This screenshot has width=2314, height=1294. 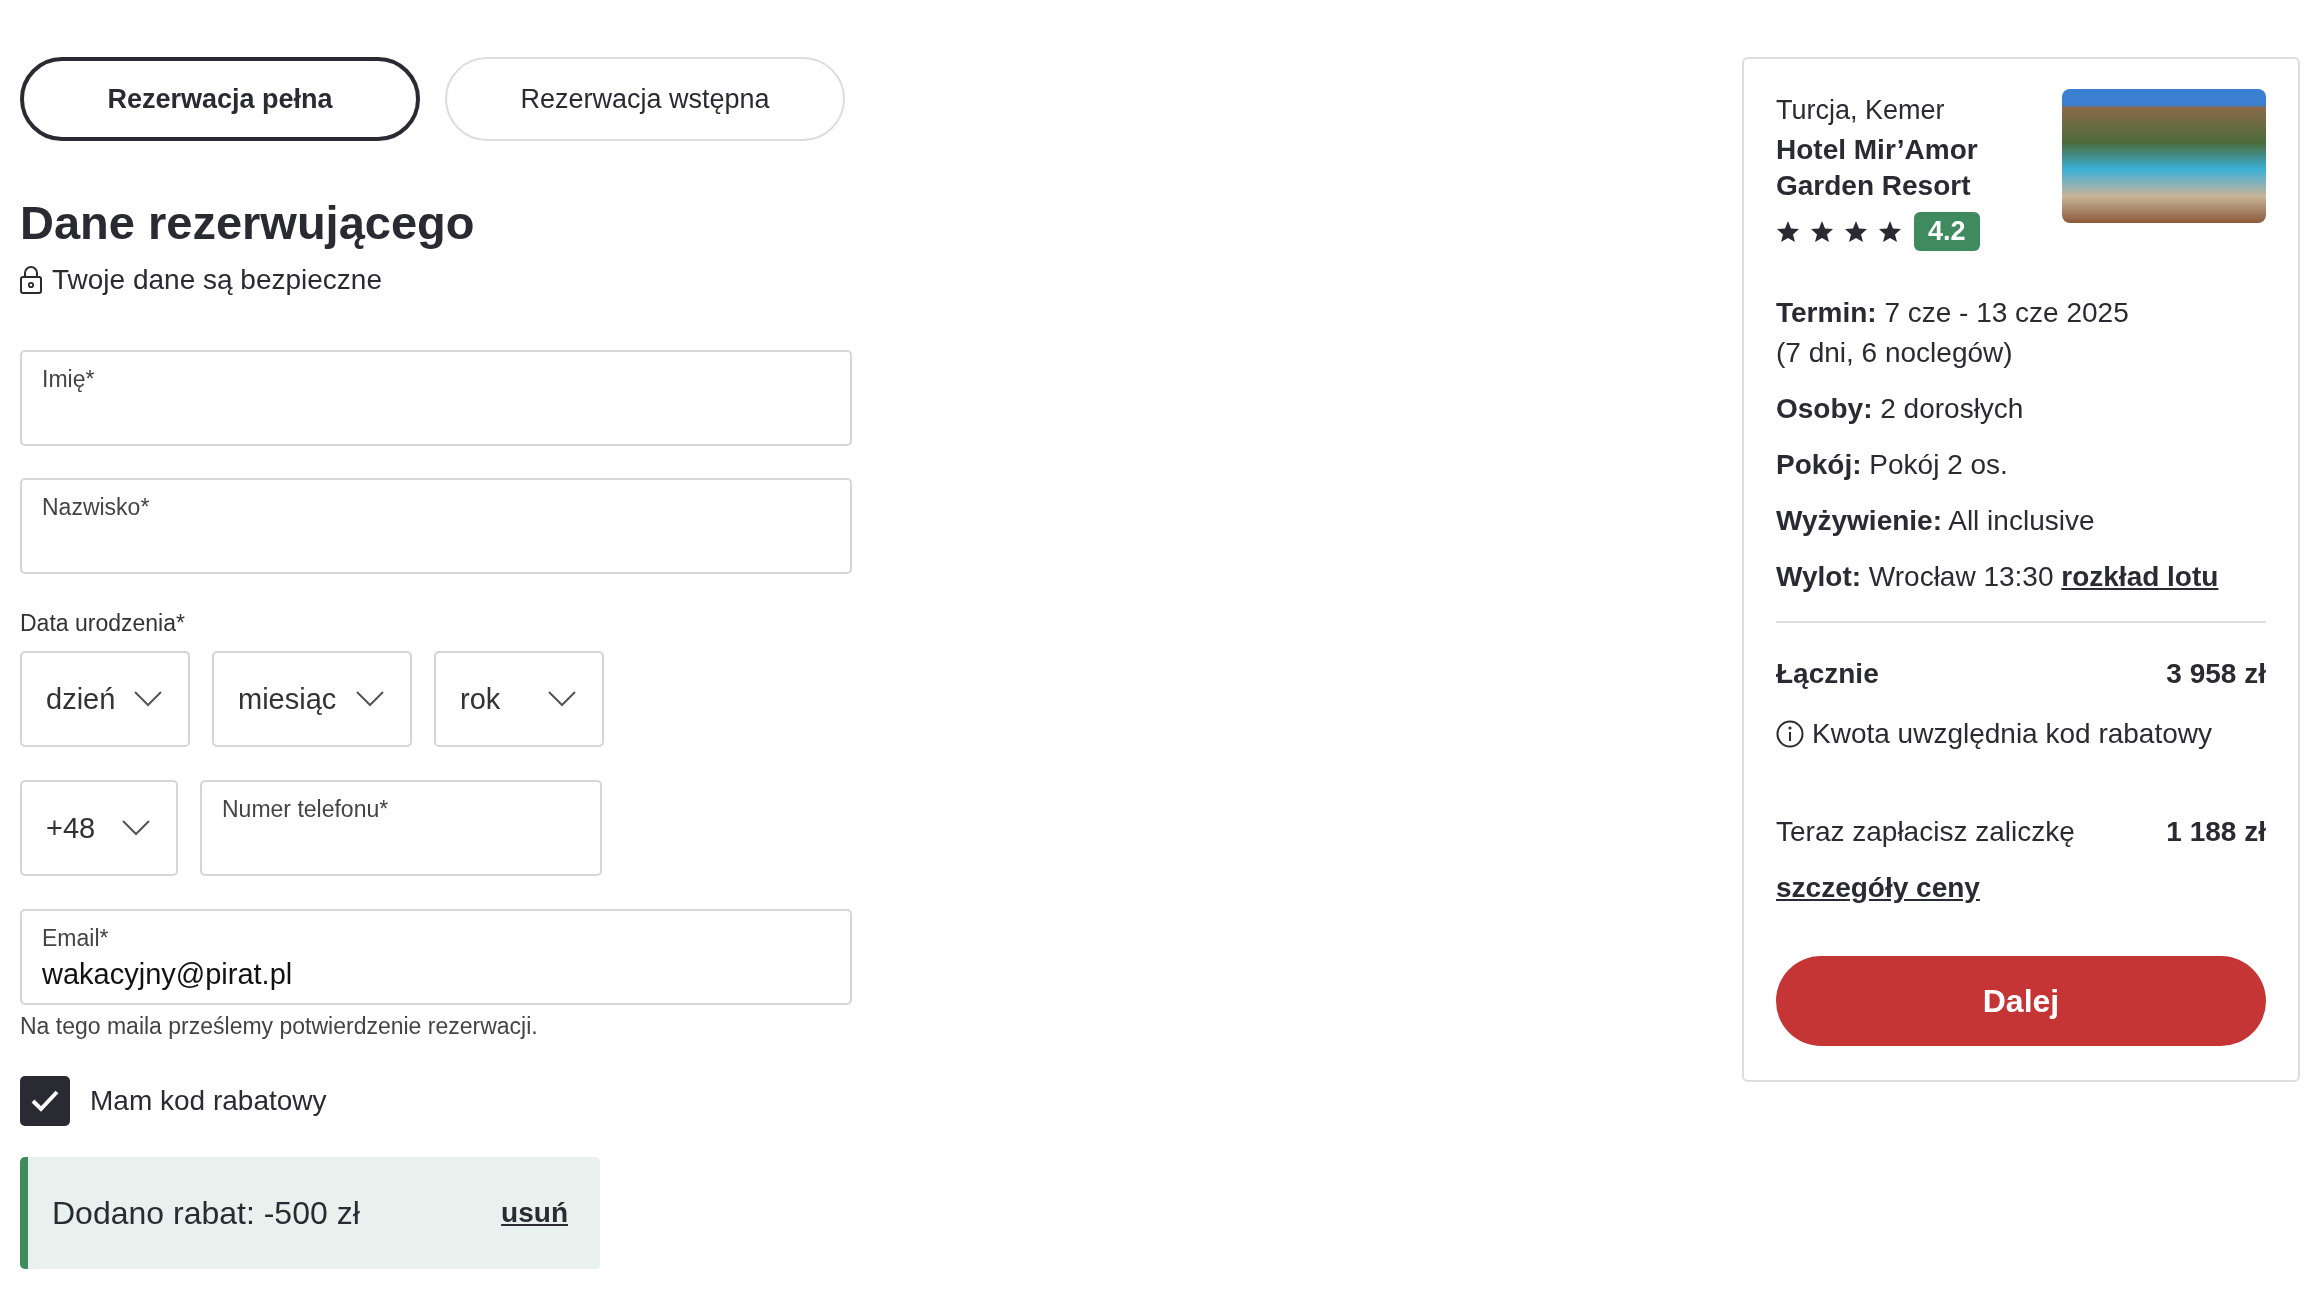 What do you see at coordinates (1900, 409) in the screenshot?
I see `trip-detail: Osoby: 2 dorosłych` at bounding box center [1900, 409].